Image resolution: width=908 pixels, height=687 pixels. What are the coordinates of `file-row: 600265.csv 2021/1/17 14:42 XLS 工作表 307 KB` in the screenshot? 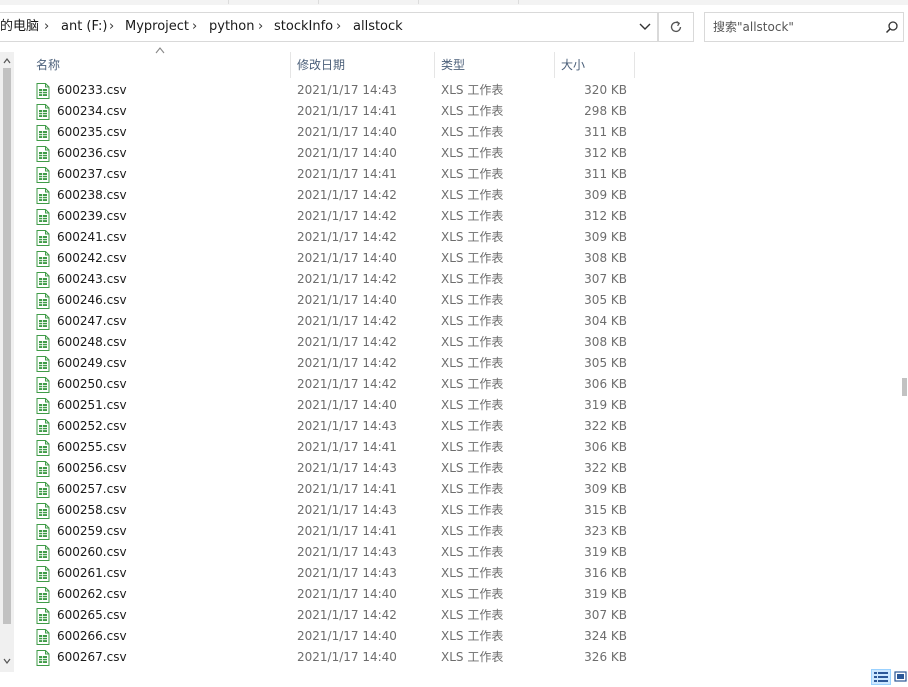 It's located at (332, 615).